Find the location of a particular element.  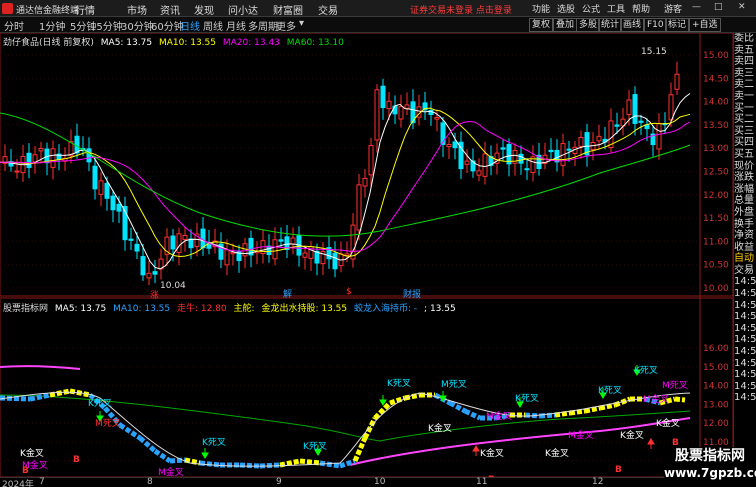

y-tick-label: 10.50 is located at coordinates (716, 266).